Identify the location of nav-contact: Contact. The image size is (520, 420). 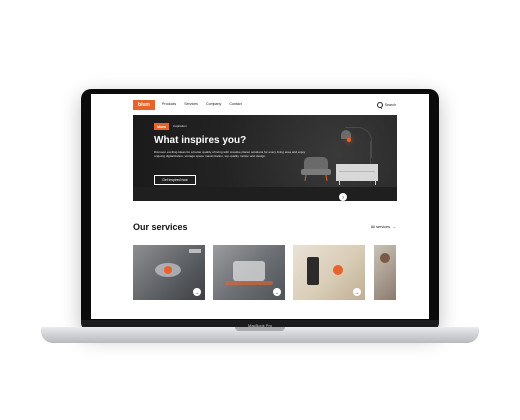
(235, 104).